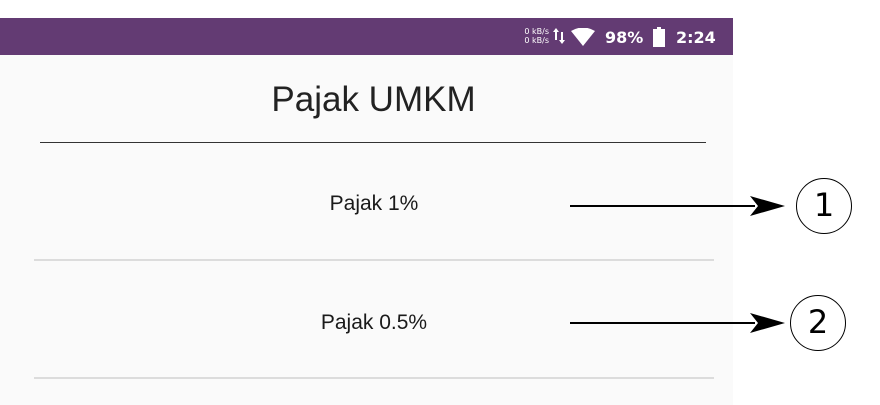  I want to click on data-arrows-icon, so click(559, 36).